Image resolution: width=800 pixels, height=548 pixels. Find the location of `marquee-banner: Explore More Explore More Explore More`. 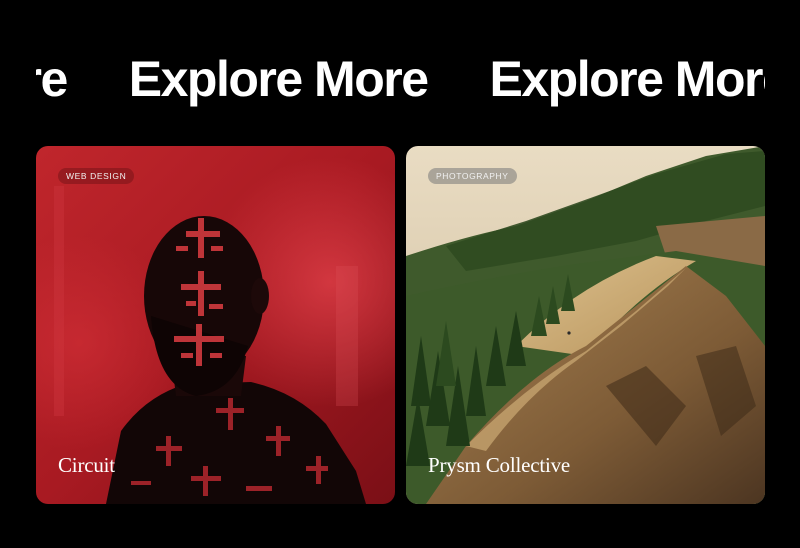

marquee-banner: Explore More Explore More Explore More is located at coordinates (400, 83).